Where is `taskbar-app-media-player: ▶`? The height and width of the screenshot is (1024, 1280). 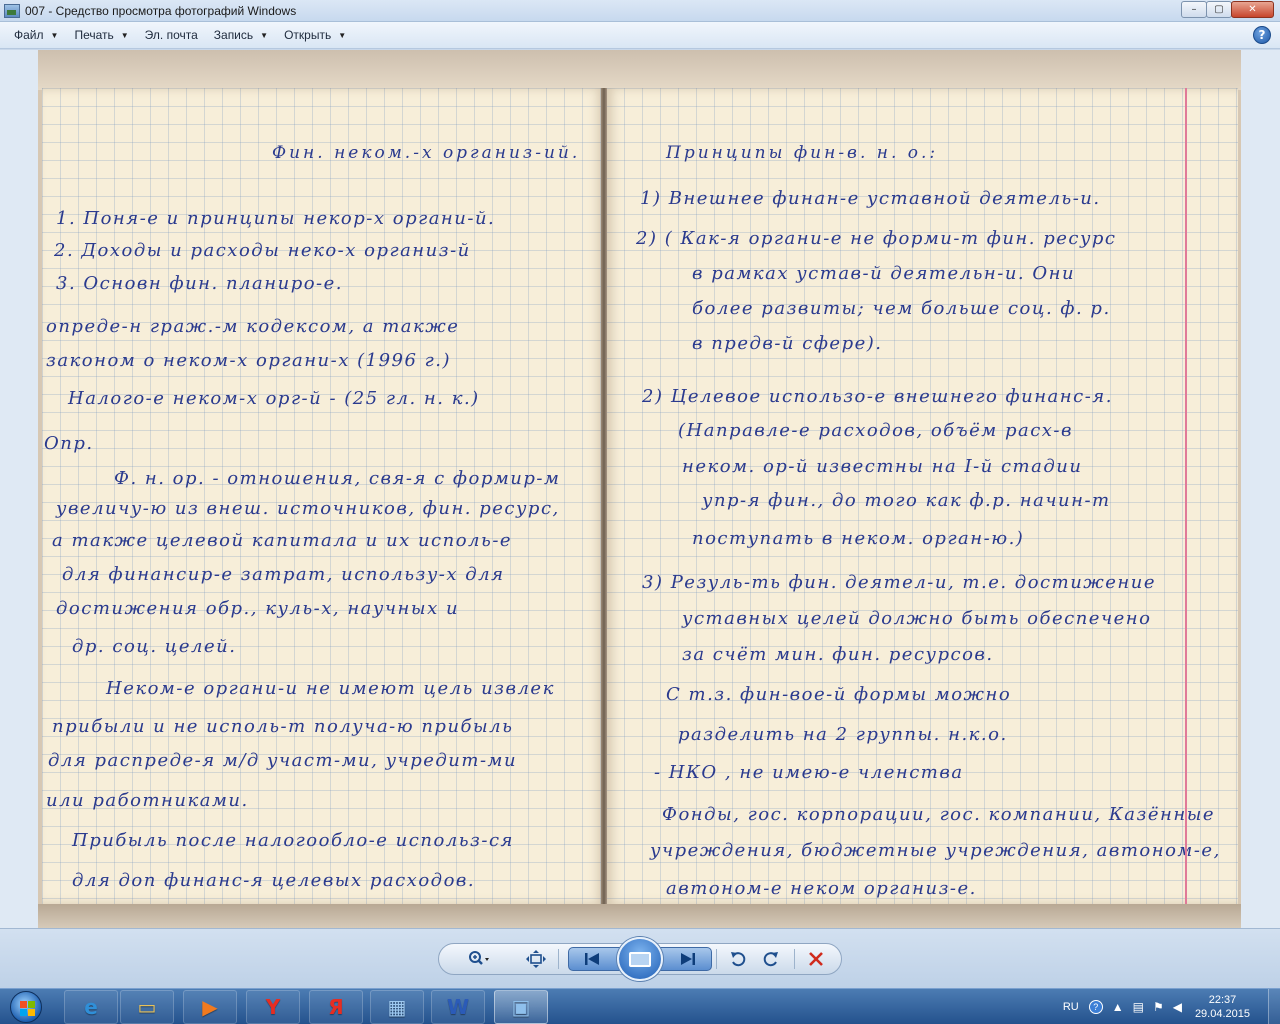 taskbar-app-media-player: ▶ is located at coordinates (210, 1007).